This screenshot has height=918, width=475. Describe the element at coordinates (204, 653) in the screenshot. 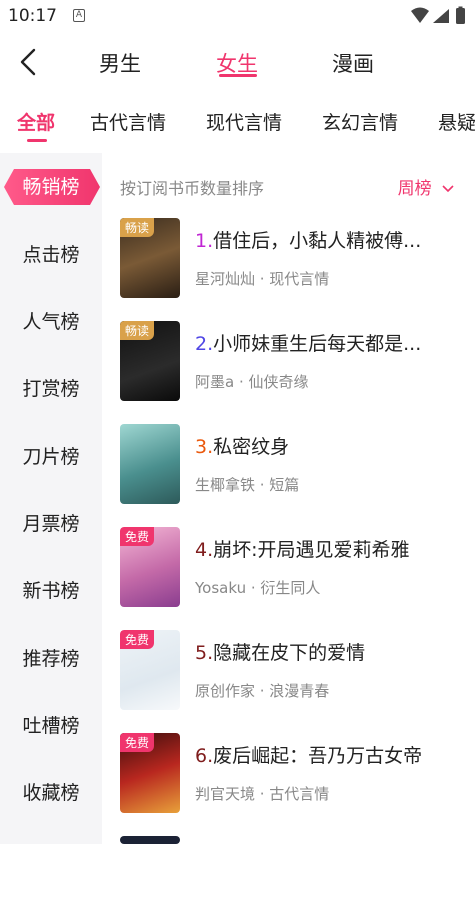

I see `book-rank: 5.` at that location.